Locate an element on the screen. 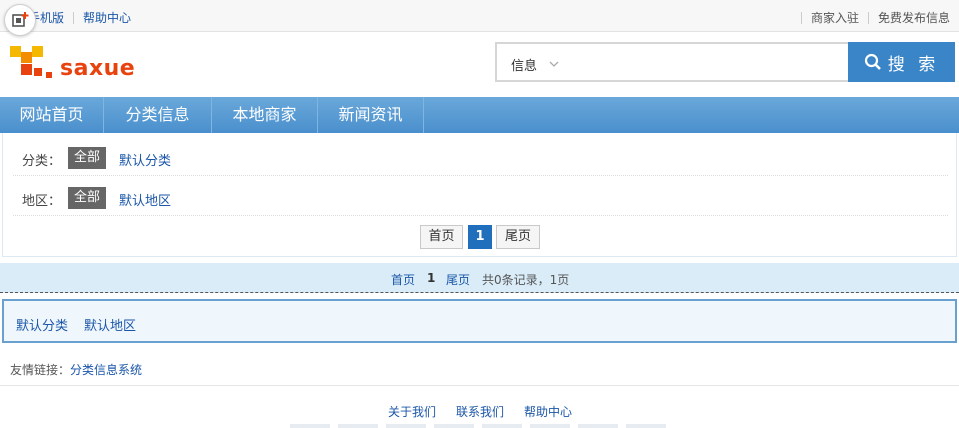 The image size is (959, 428). free-post-link: 免费发布信息 is located at coordinates (914, 17).